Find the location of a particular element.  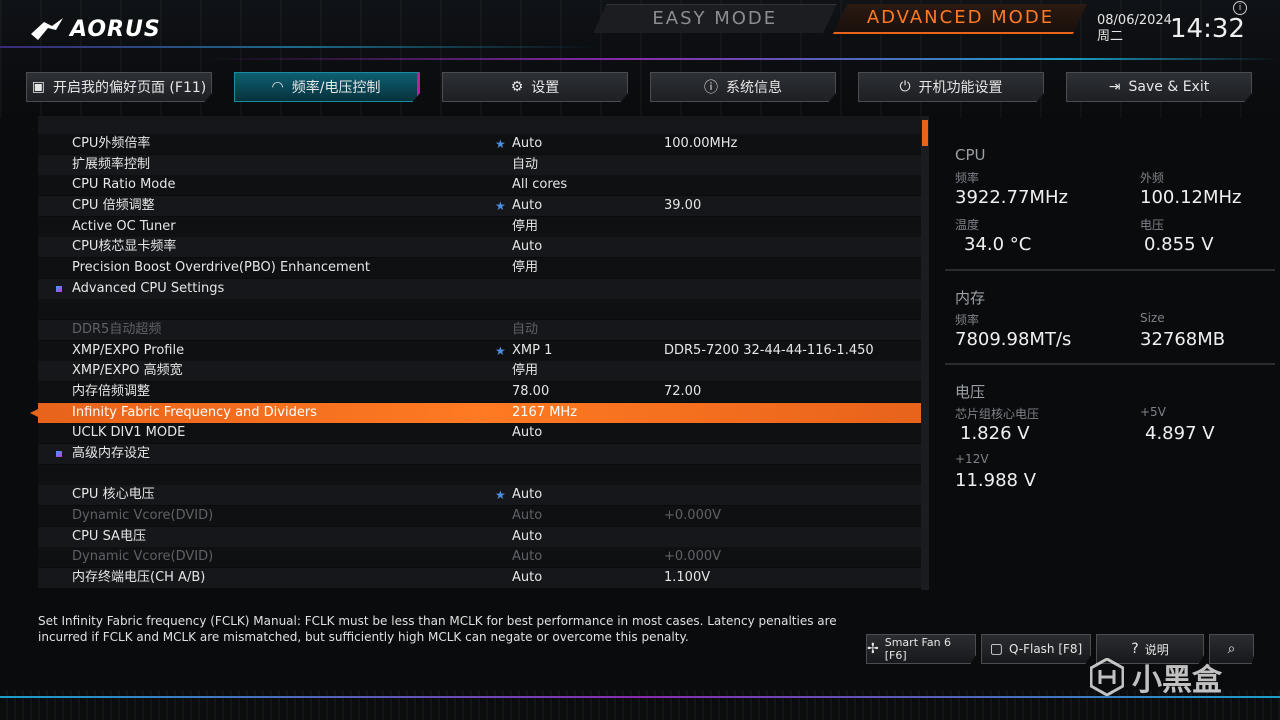

setting-cpu-sa-voltage: CPU SA电压 Auto is located at coordinates (479, 537).